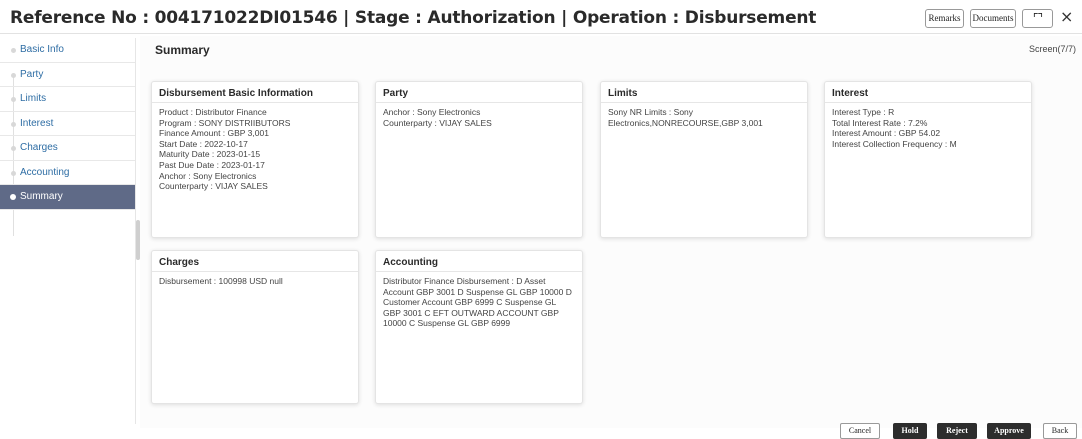  Describe the element at coordinates (67, 124) in the screenshot. I see `sidebar-item-interest: Interest` at that location.